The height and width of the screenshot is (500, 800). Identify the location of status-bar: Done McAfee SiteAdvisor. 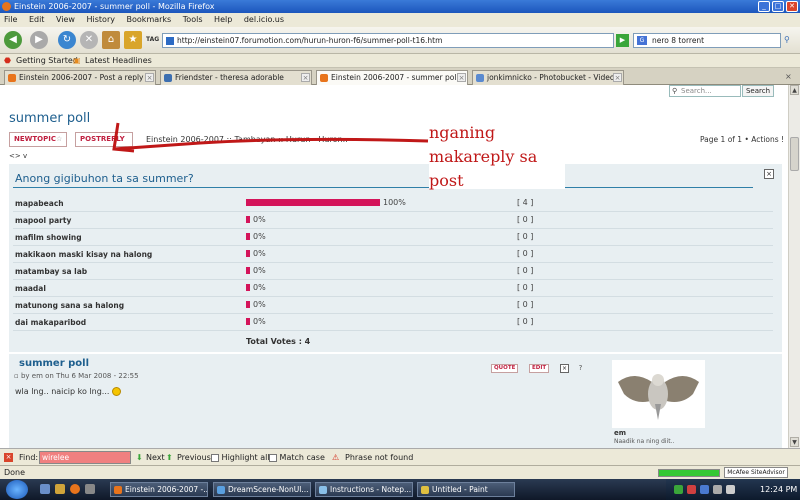
(400, 472).